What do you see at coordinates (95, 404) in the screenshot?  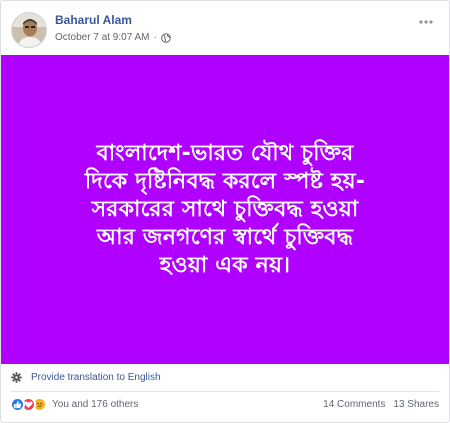 I see `reactions-count: You and 176 others` at bounding box center [95, 404].